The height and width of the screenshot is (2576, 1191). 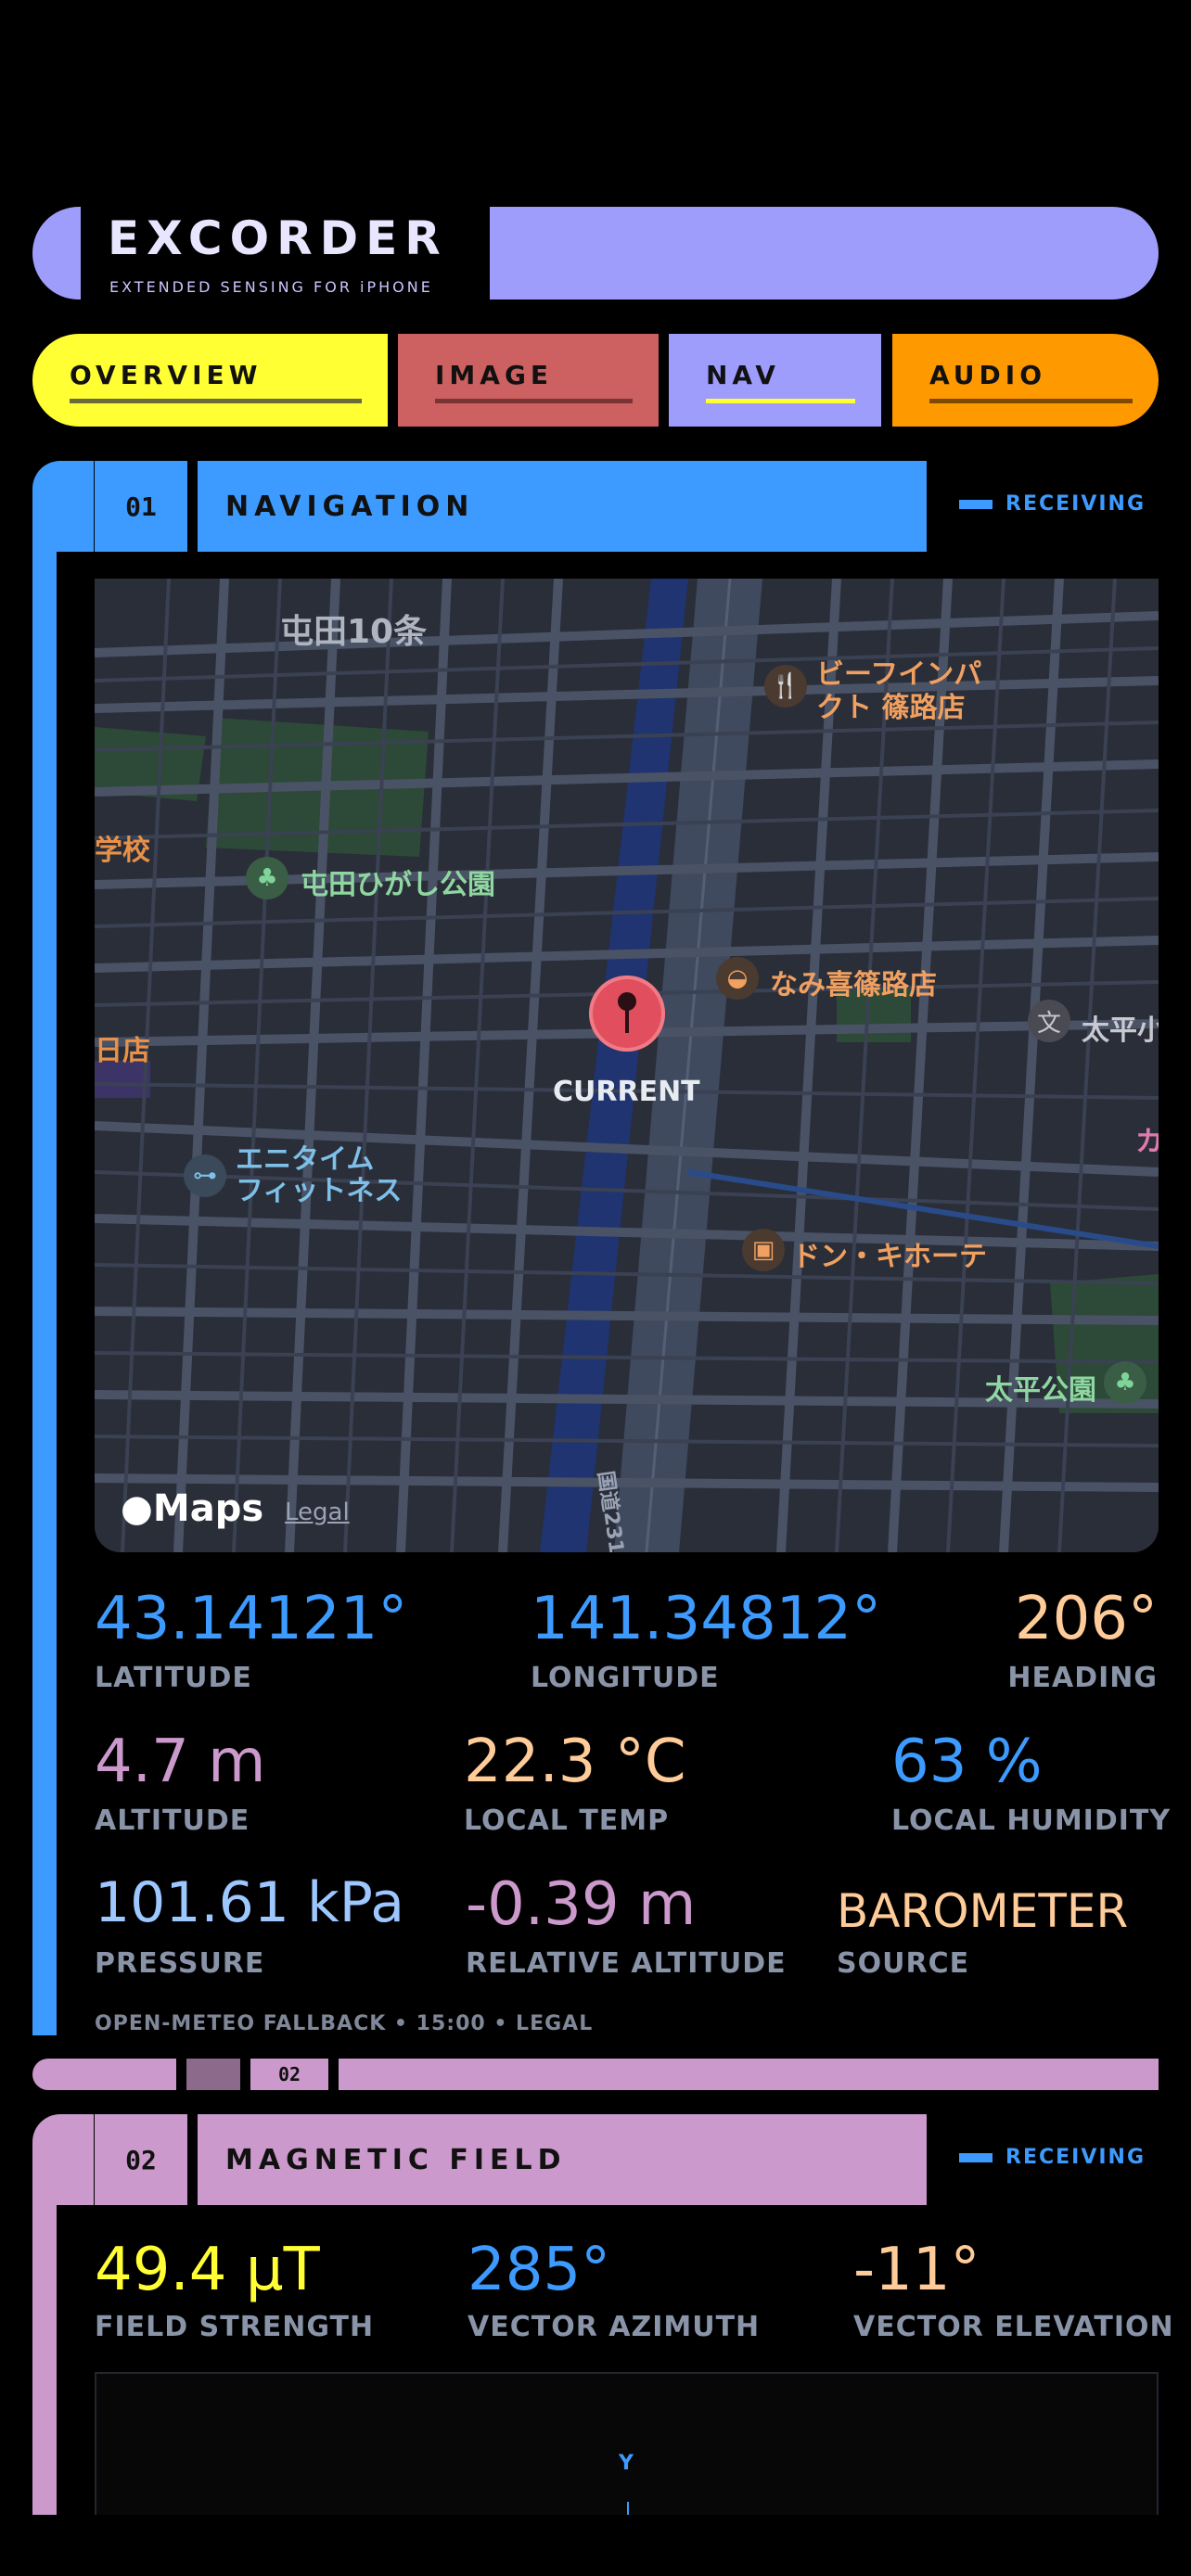 I want to click on map-label-school-right: 太平小, so click(x=1121, y=1030).